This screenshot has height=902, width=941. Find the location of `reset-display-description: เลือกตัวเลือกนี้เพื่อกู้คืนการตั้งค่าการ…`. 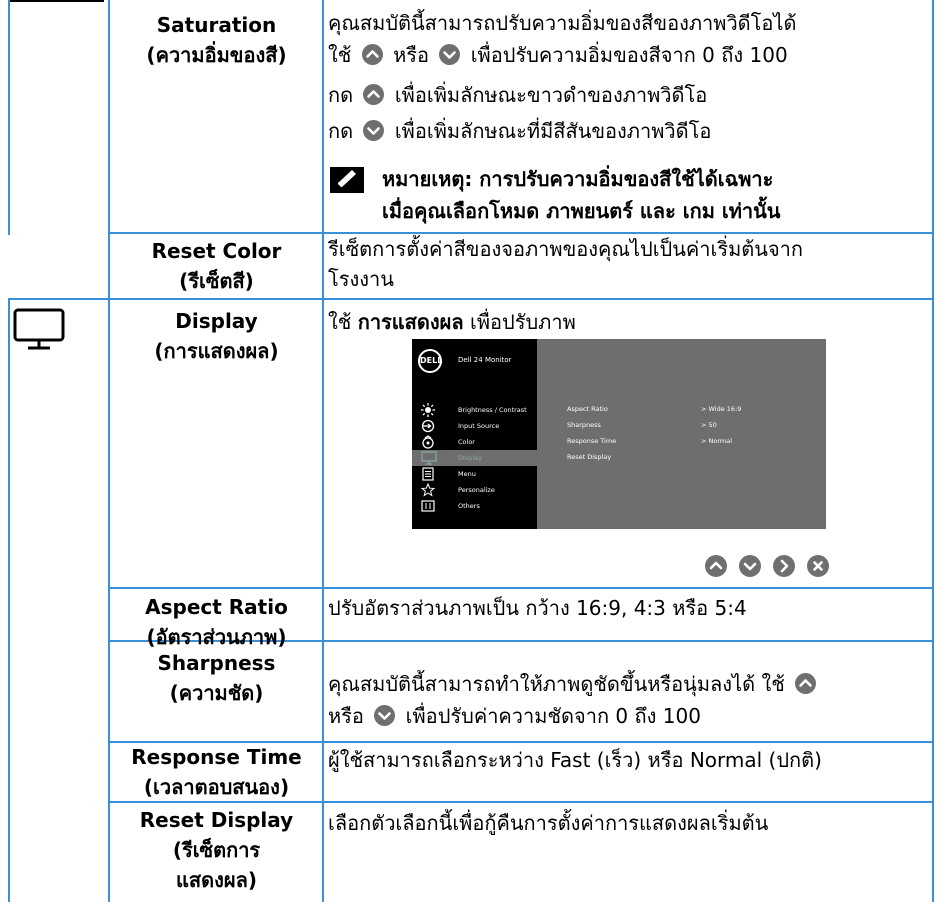

reset-display-description: เลือกตัวเลือกนี้เพื่อกู้คืนการตั้งค่าการ… is located at coordinates (628, 823).